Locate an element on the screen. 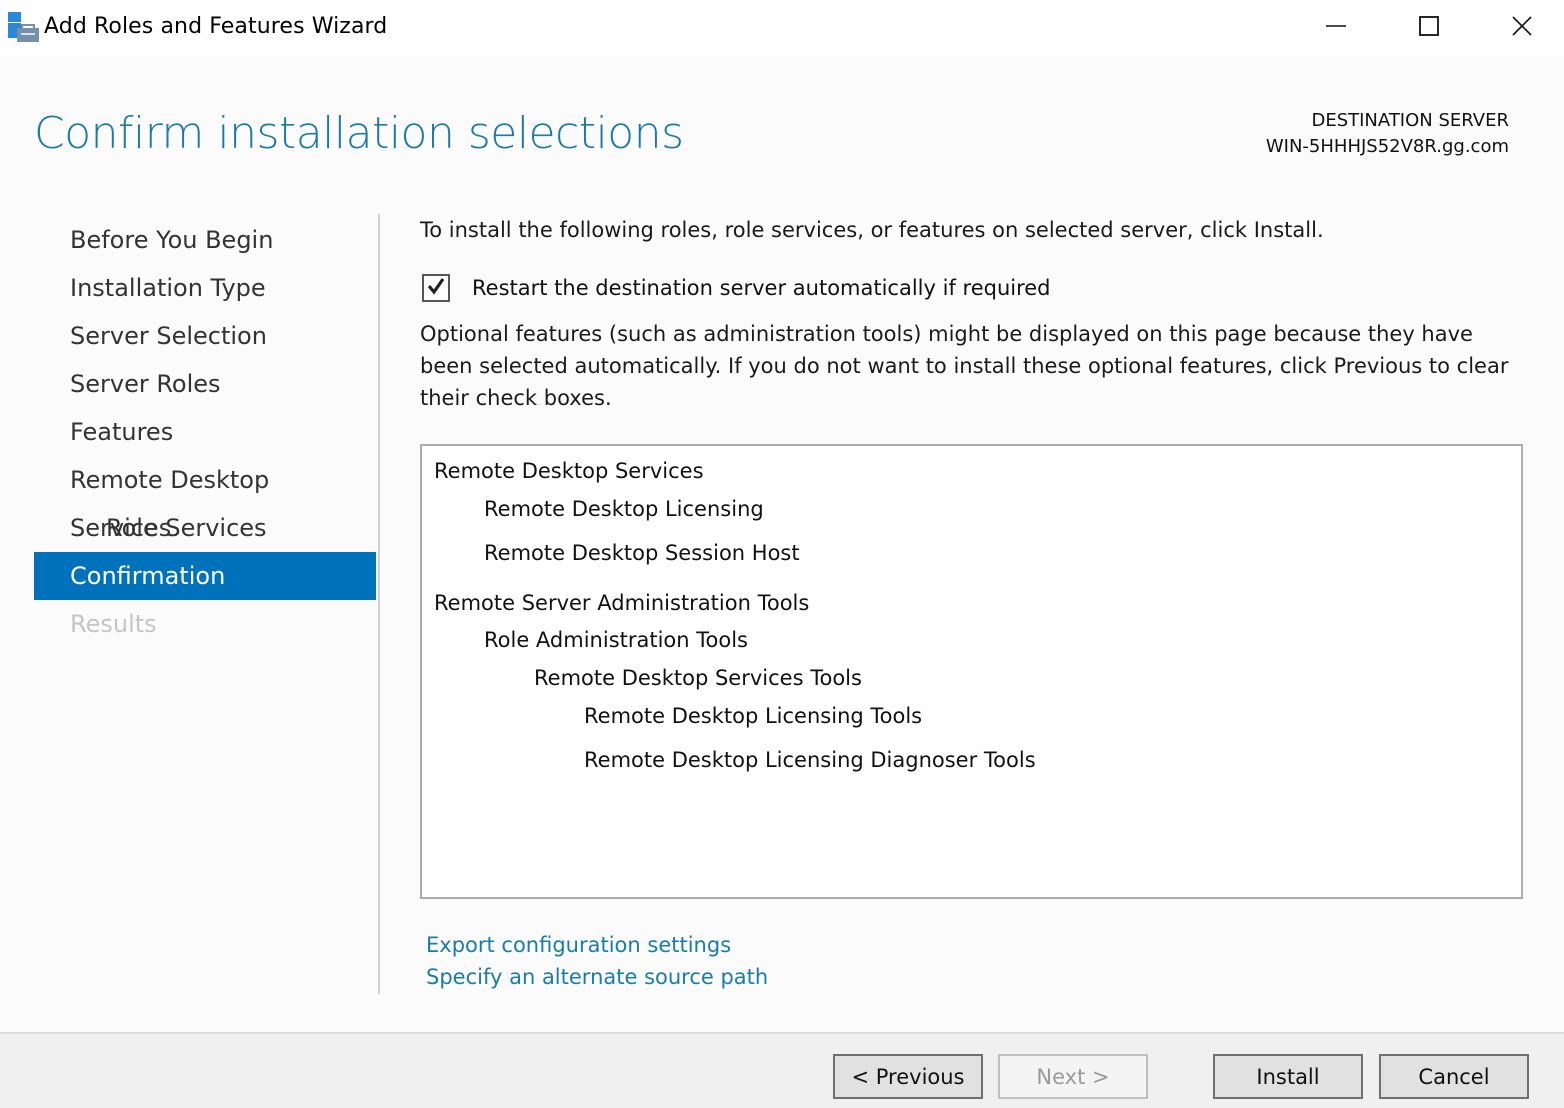 The height and width of the screenshot is (1108, 1564). minimize-button is located at coordinates (1336, 28).